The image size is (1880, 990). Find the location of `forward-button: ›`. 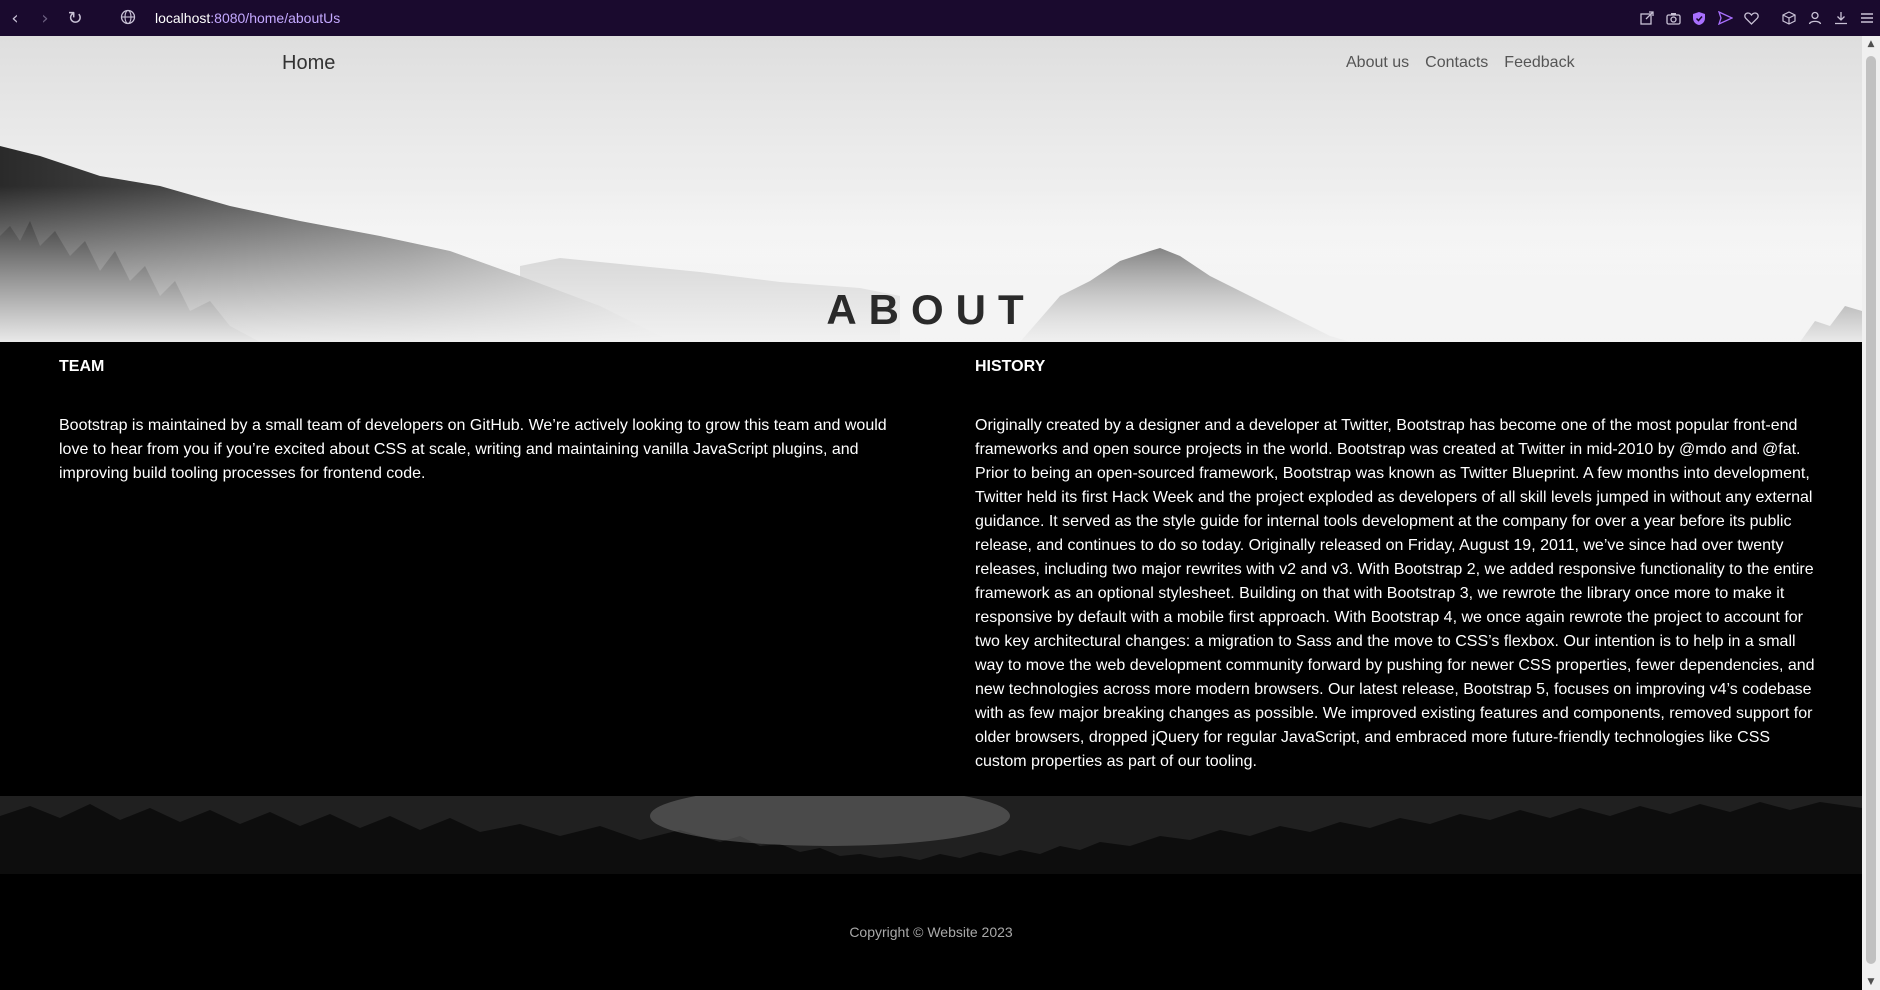

forward-button: › is located at coordinates (45, 18).